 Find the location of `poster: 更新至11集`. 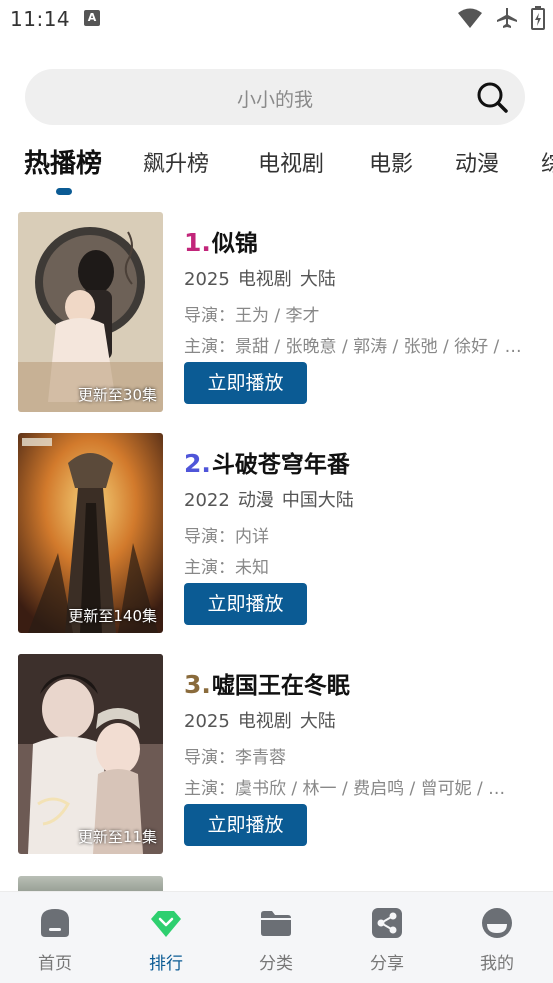

poster: 更新至11集 is located at coordinates (90, 754).